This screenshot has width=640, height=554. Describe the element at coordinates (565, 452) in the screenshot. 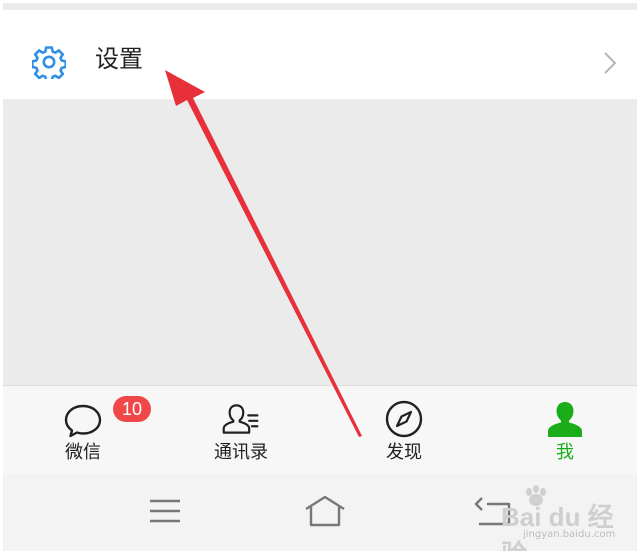

I see `tab-label: 我` at that location.